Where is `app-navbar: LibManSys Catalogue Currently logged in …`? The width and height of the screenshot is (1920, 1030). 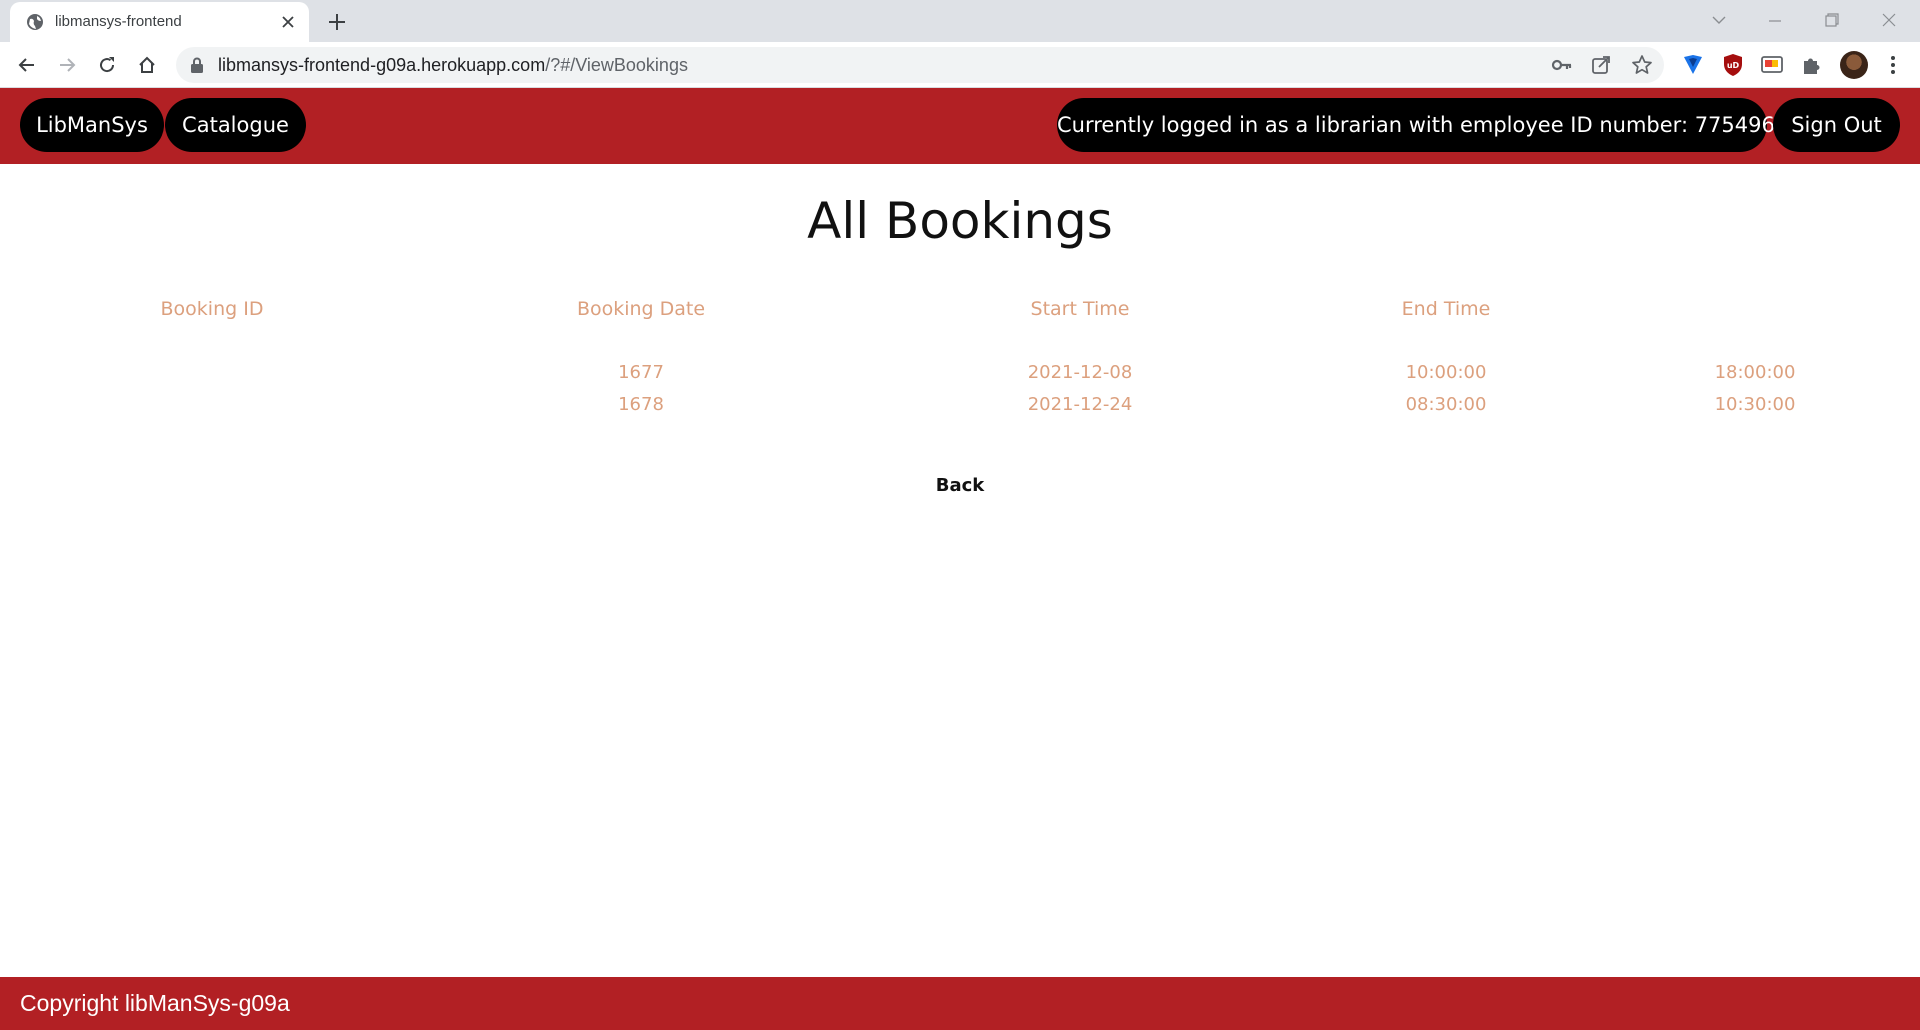 app-navbar: LibManSys Catalogue Currently logged in … is located at coordinates (960, 126).